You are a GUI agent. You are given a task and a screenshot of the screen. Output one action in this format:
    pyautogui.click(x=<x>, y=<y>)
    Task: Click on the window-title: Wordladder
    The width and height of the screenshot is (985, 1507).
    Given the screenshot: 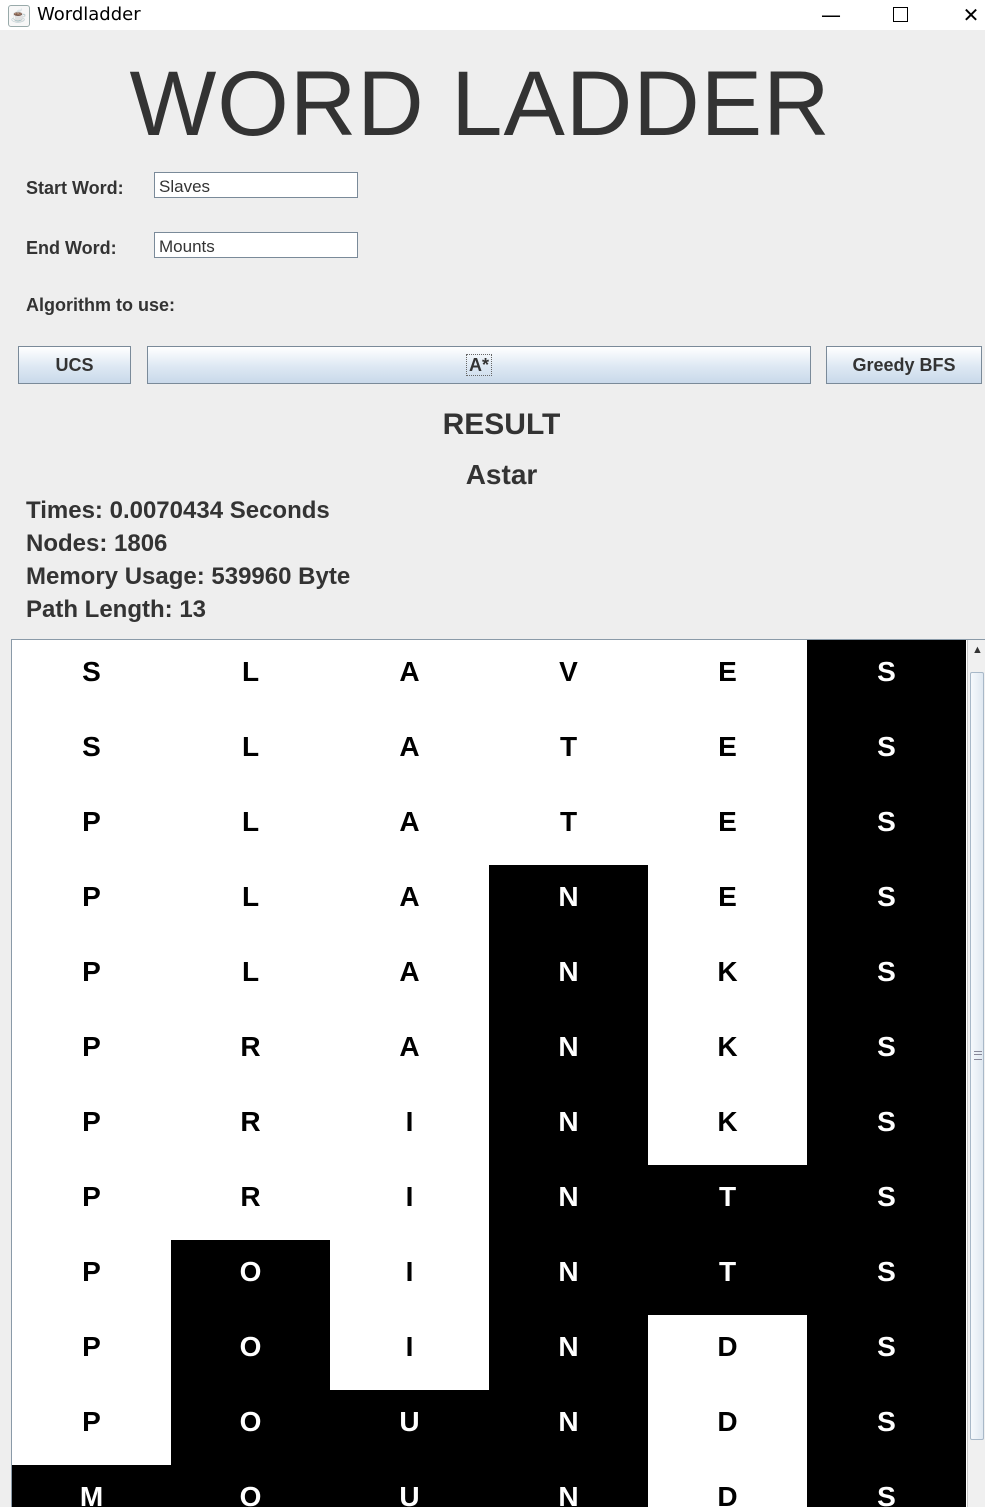 What is the action you would take?
    pyautogui.click(x=89, y=14)
    